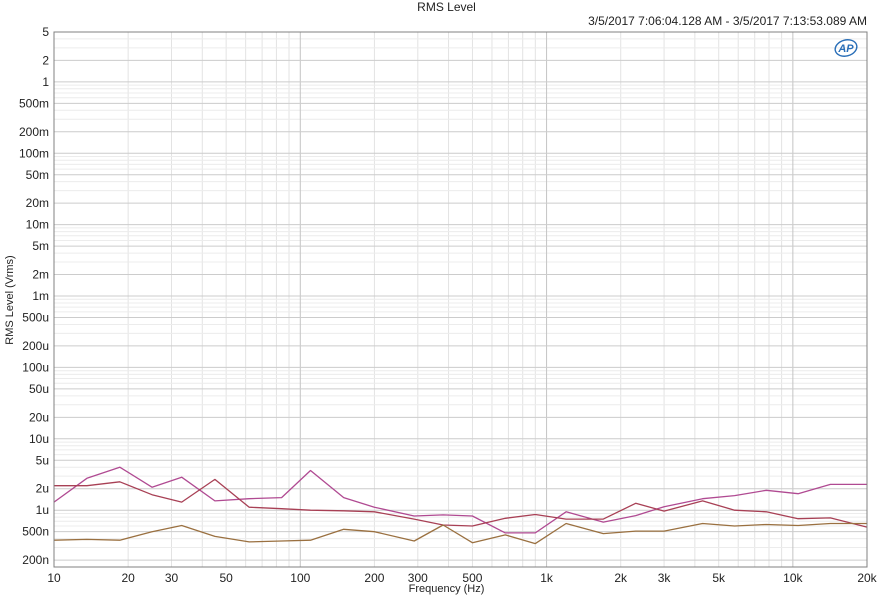  Describe the element at coordinates (34, 132) in the screenshot. I see `y-tick-label: 200m` at that location.